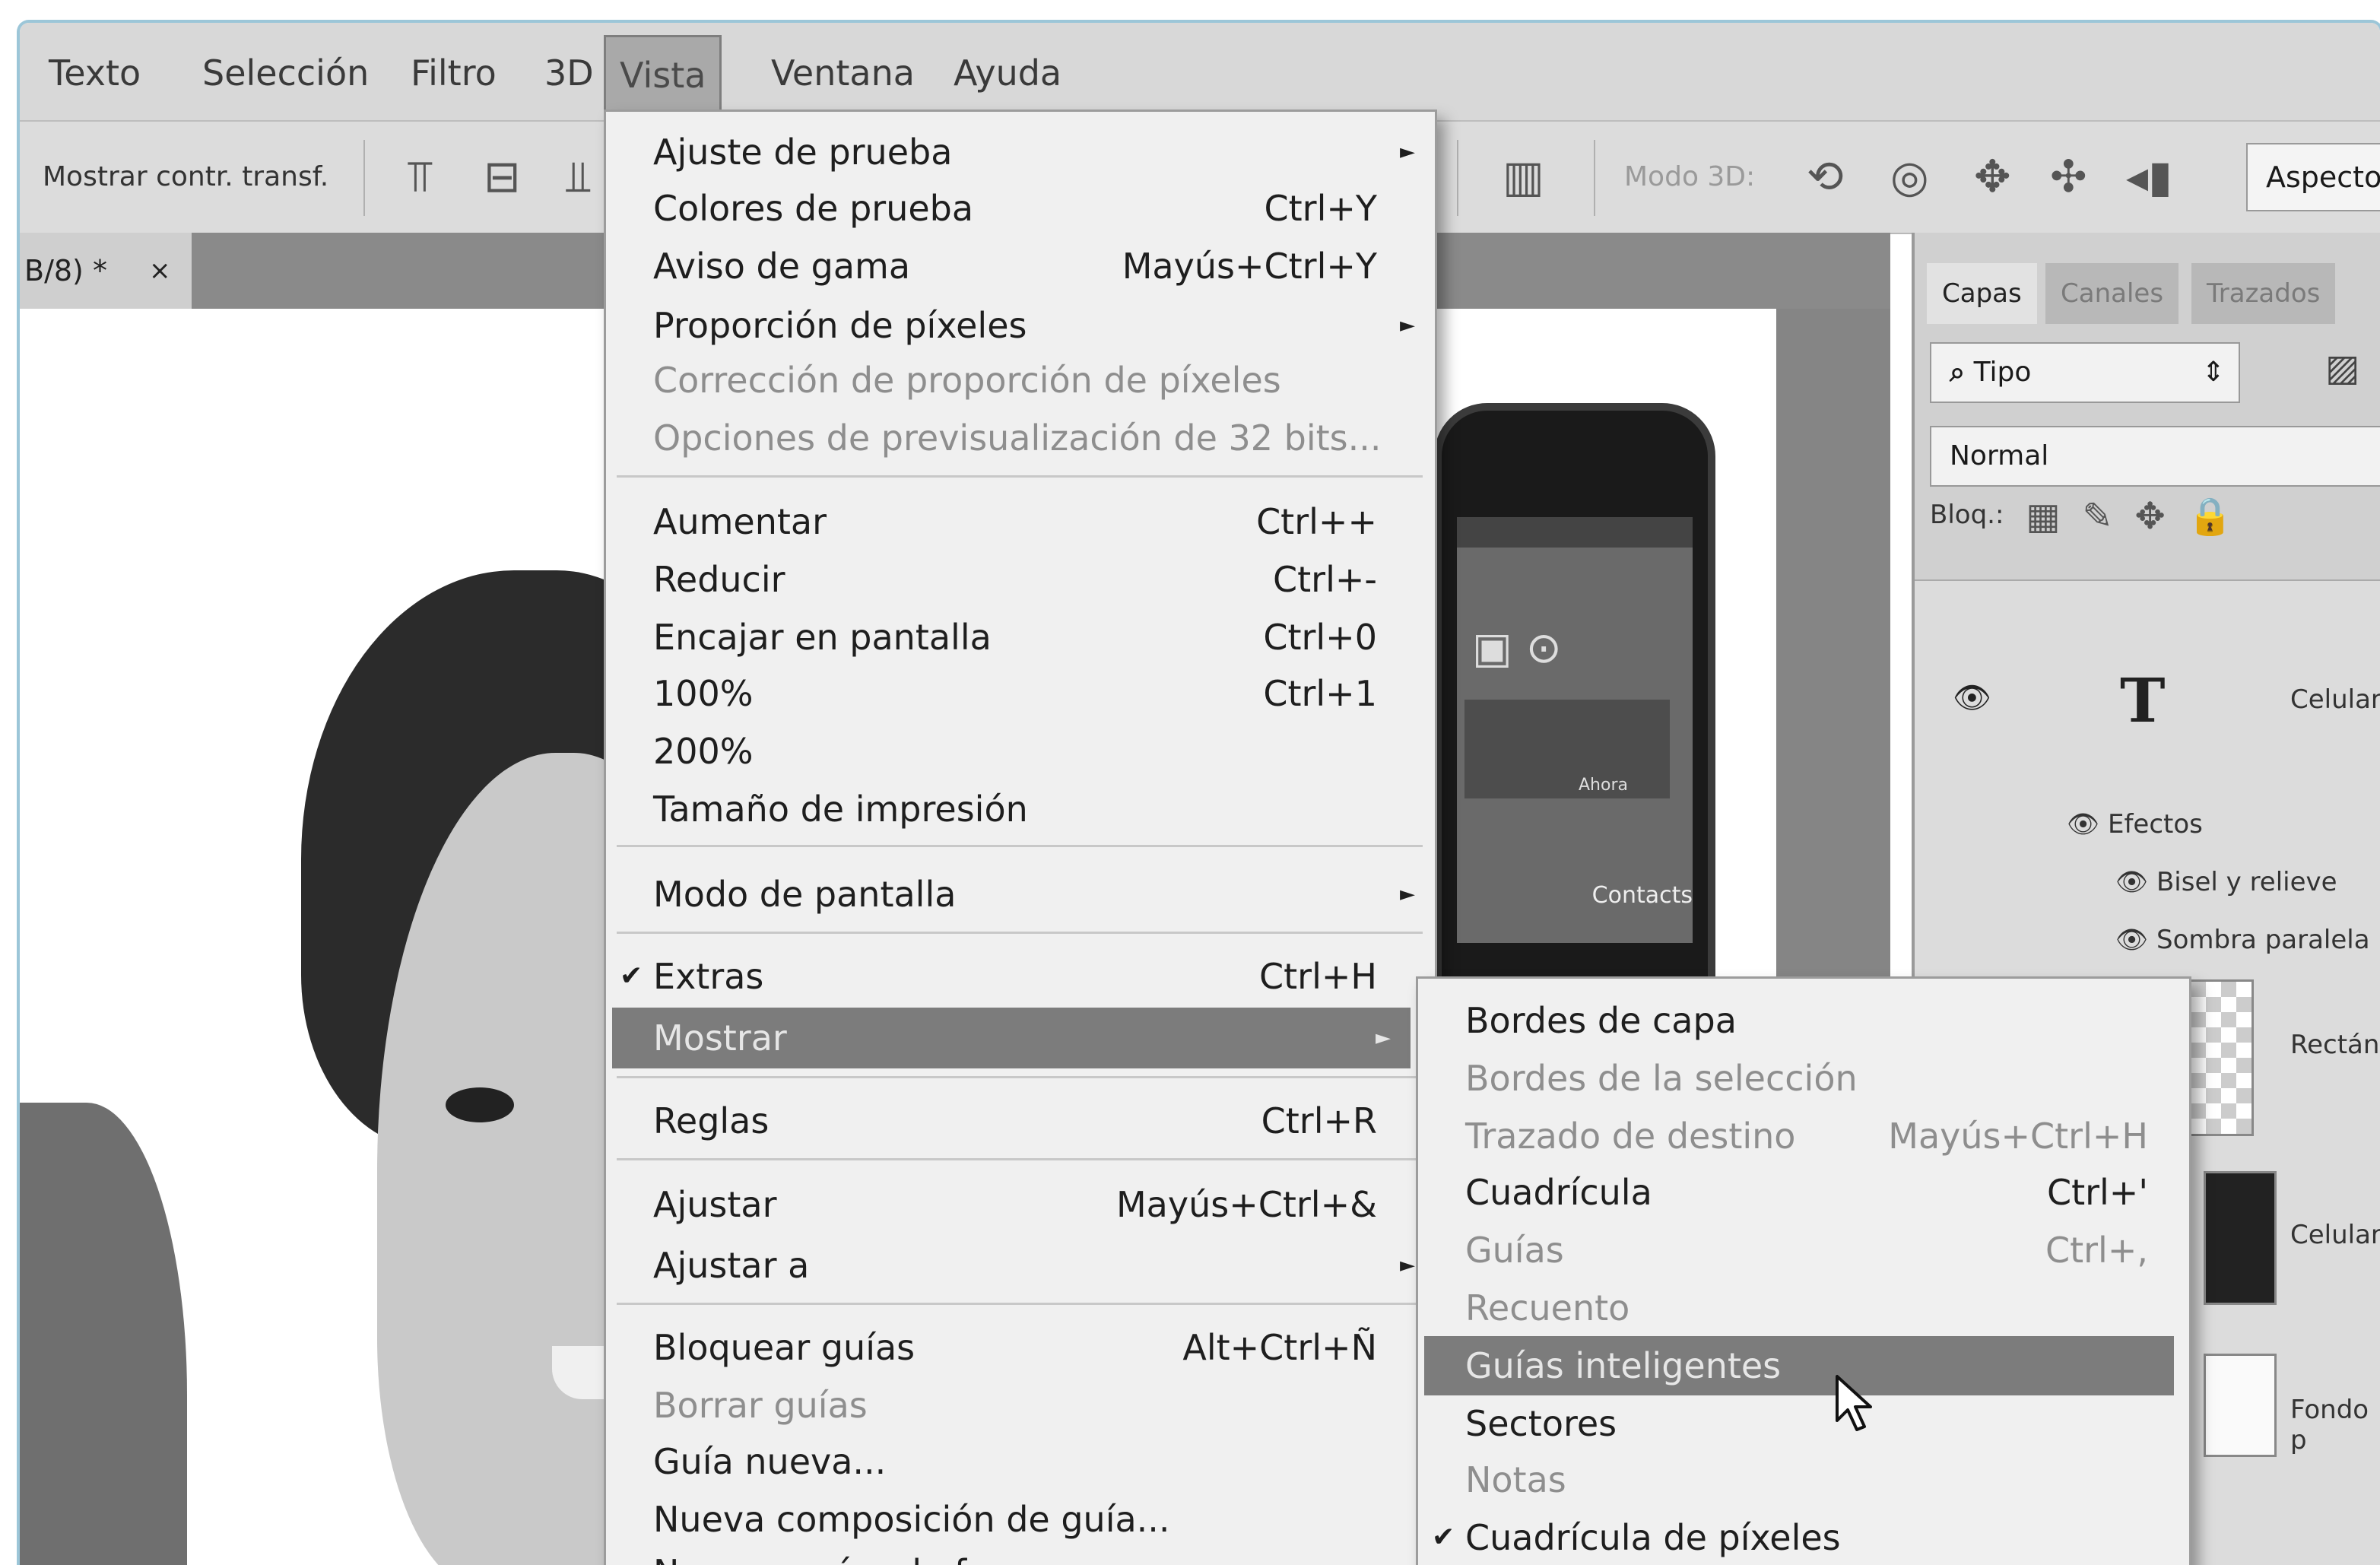 The width and height of the screenshot is (2380, 1565). What do you see at coordinates (1803, 1423) in the screenshot?
I see `submenu-item-sectores: Sectores` at bounding box center [1803, 1423].